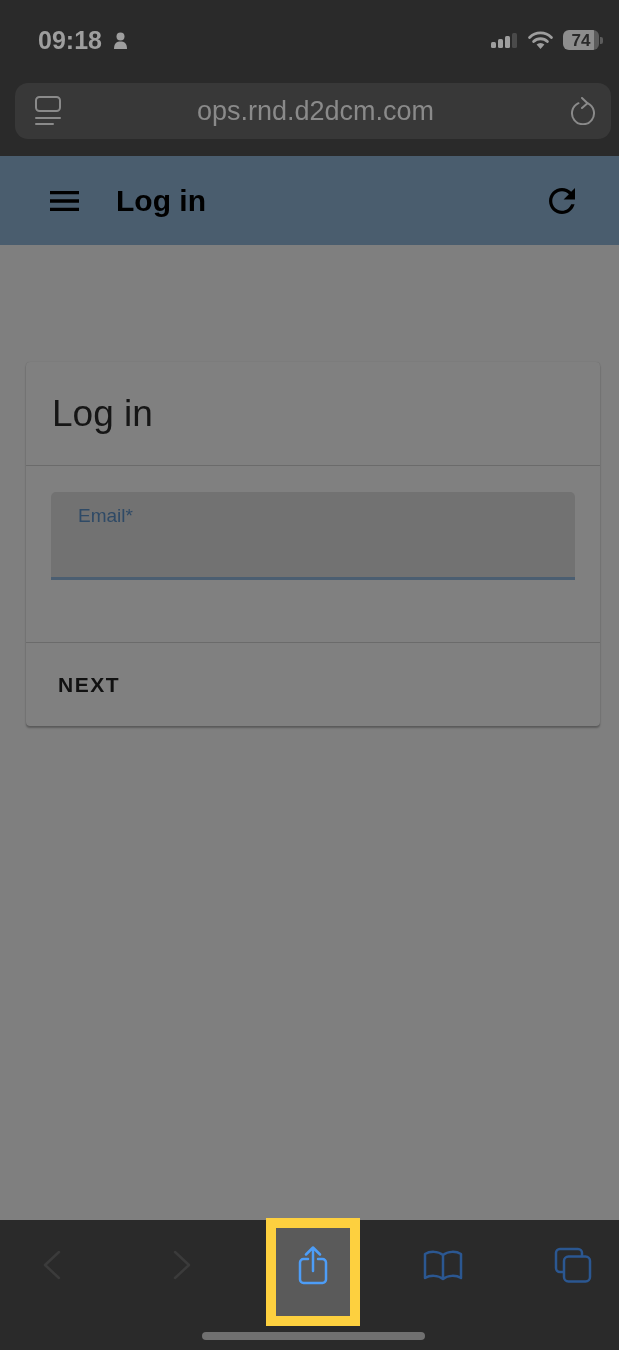 The height and width of the screenshot is (1350, 619). I want to click on menu-icon, so click(64, 200).